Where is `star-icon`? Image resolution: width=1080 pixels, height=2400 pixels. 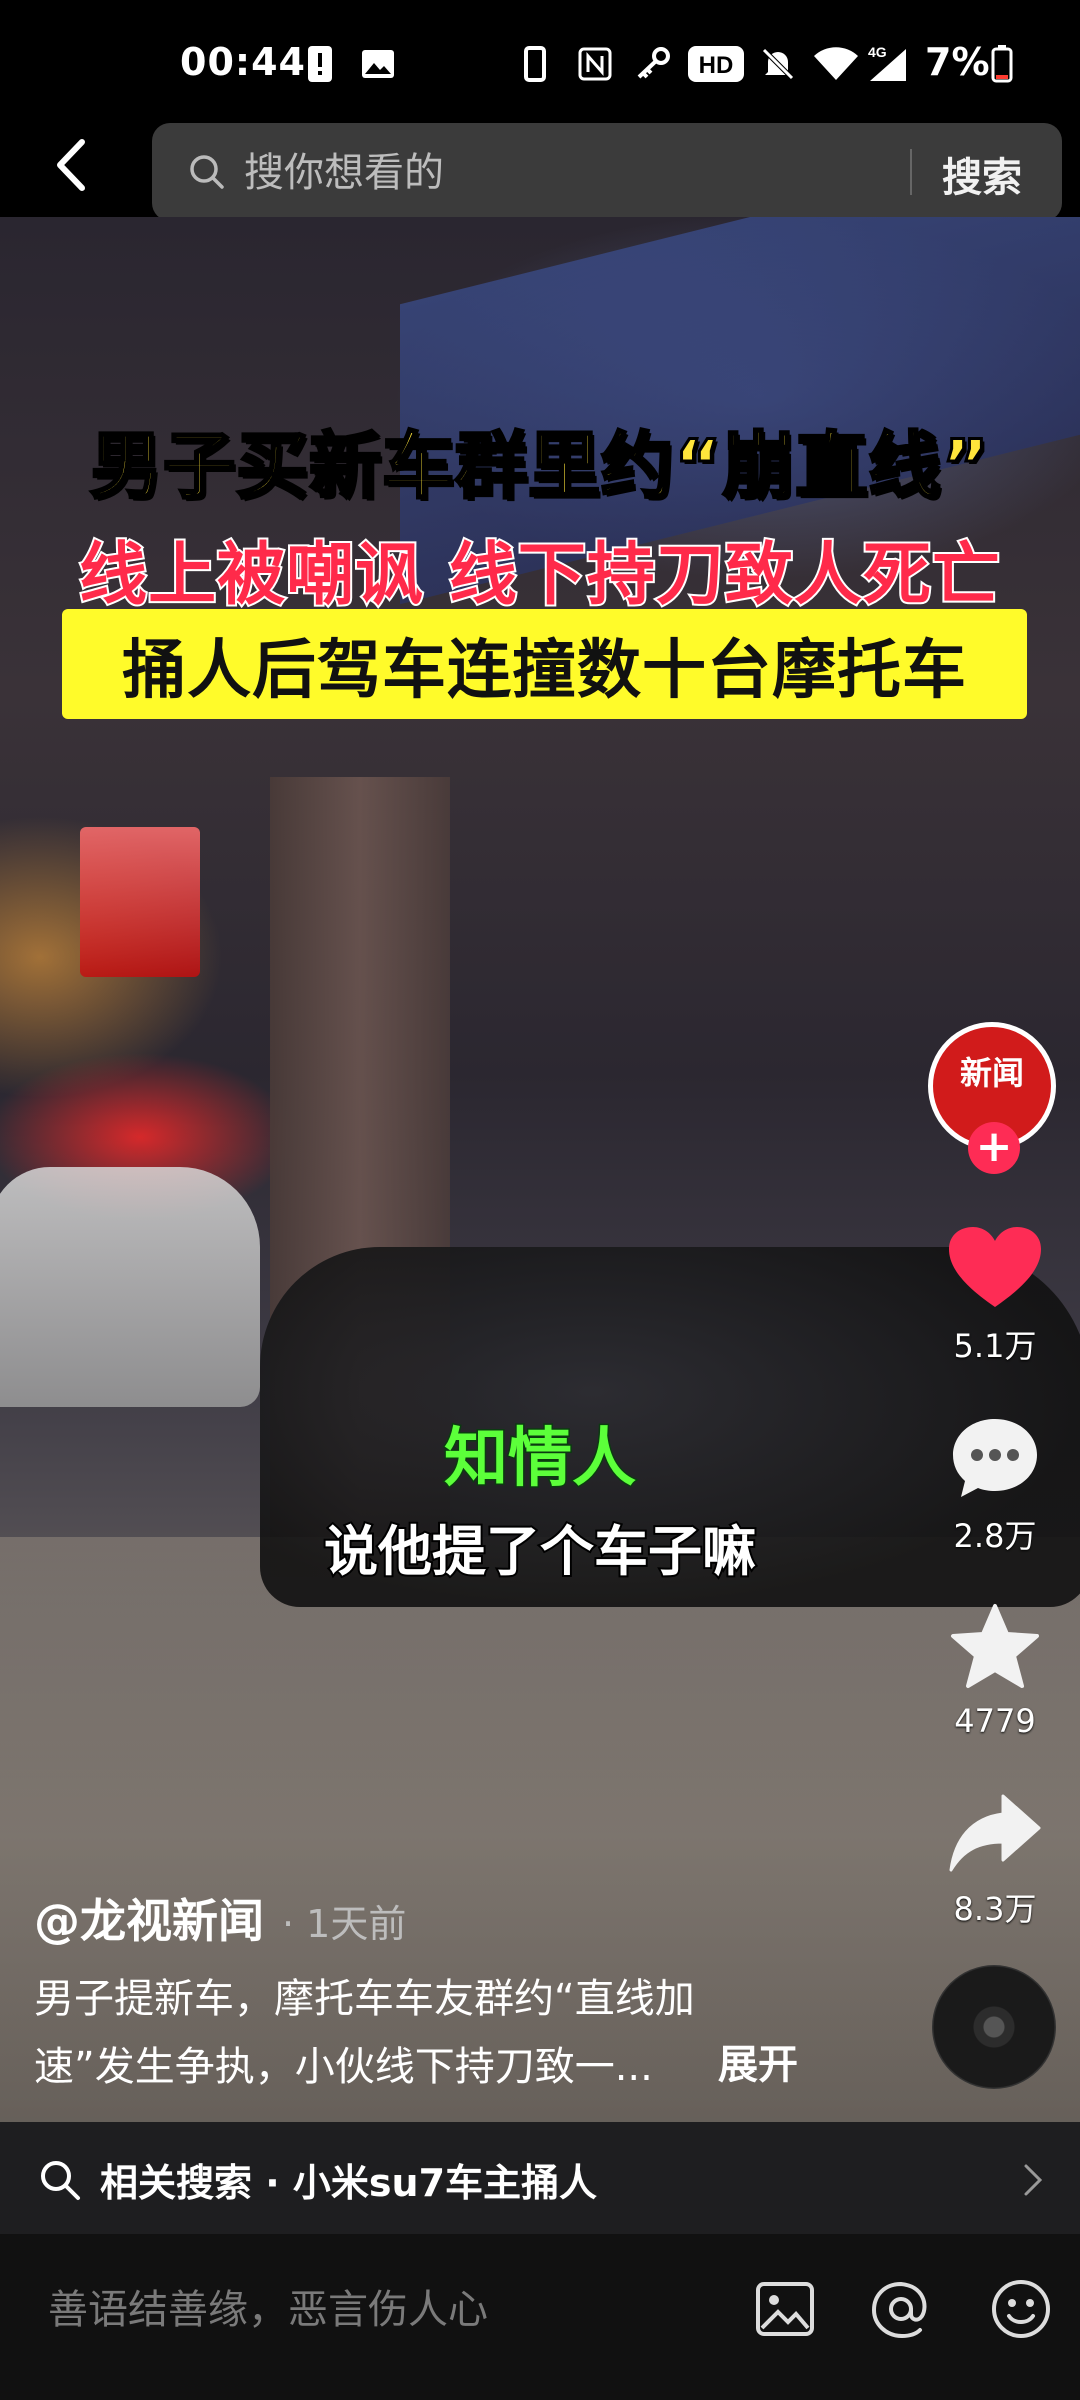 star-icon is located at coordinates (995, 1646).